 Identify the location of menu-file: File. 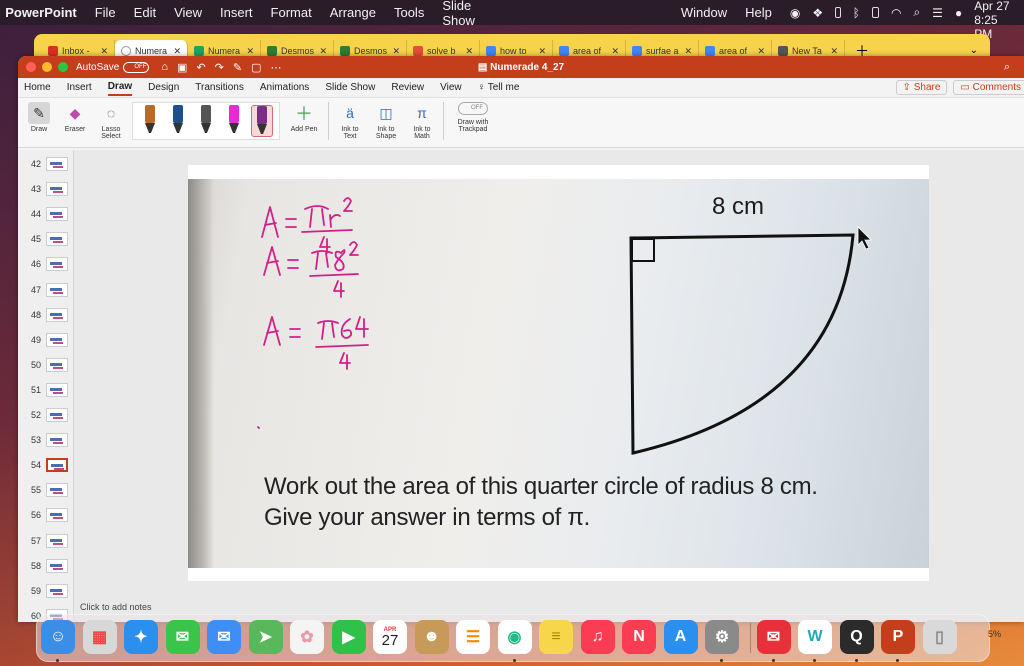
(105, 12).